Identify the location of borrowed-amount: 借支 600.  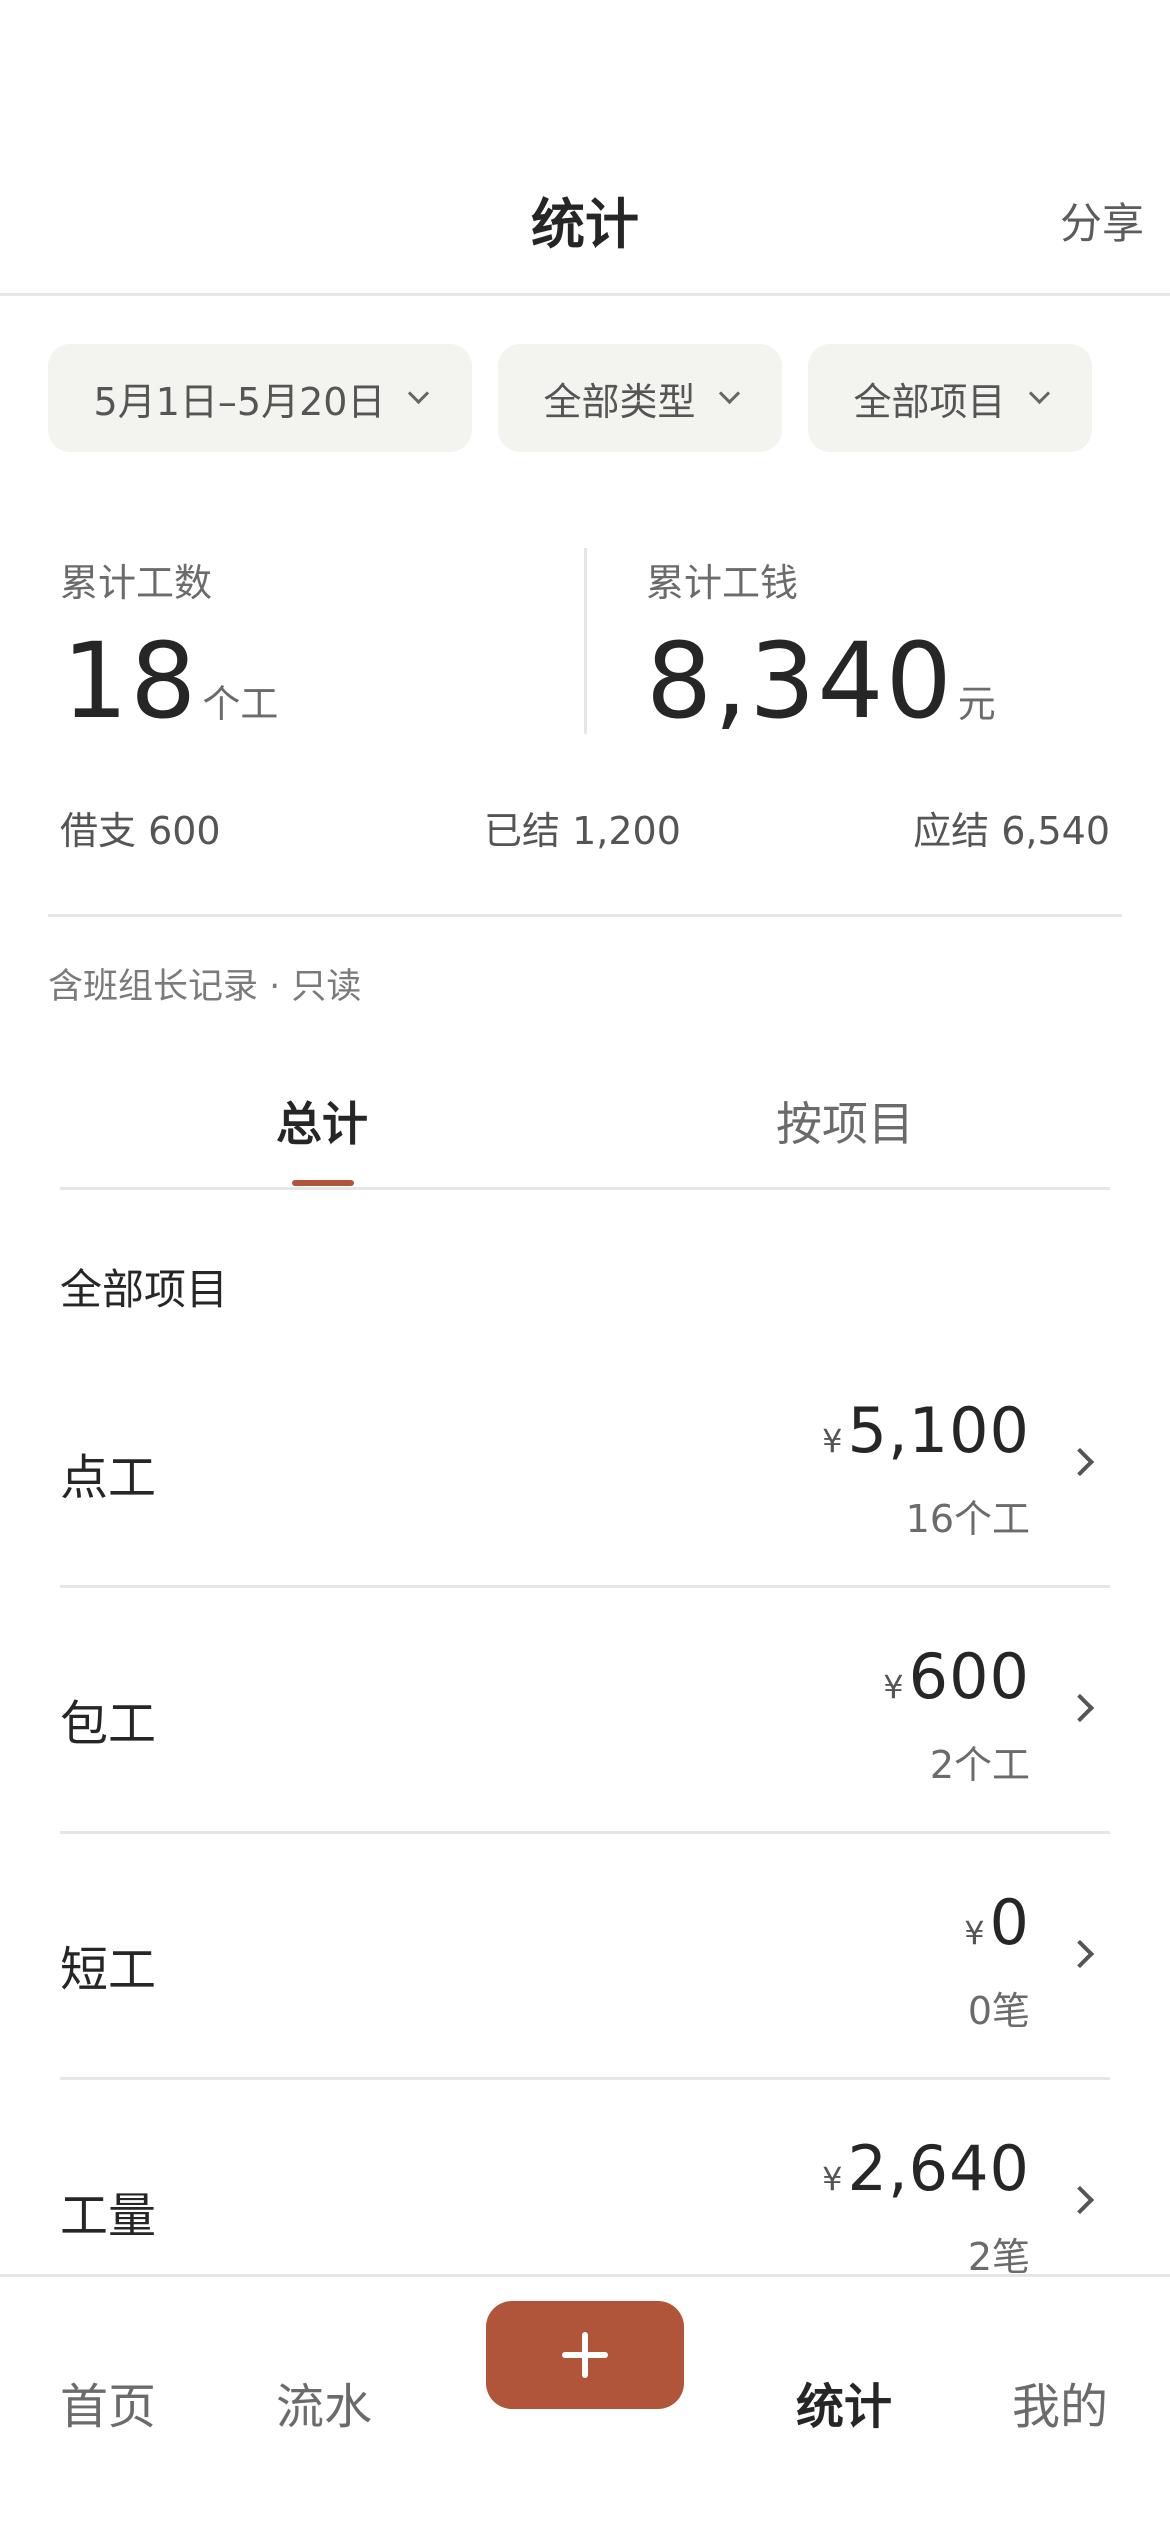
(140, 831).